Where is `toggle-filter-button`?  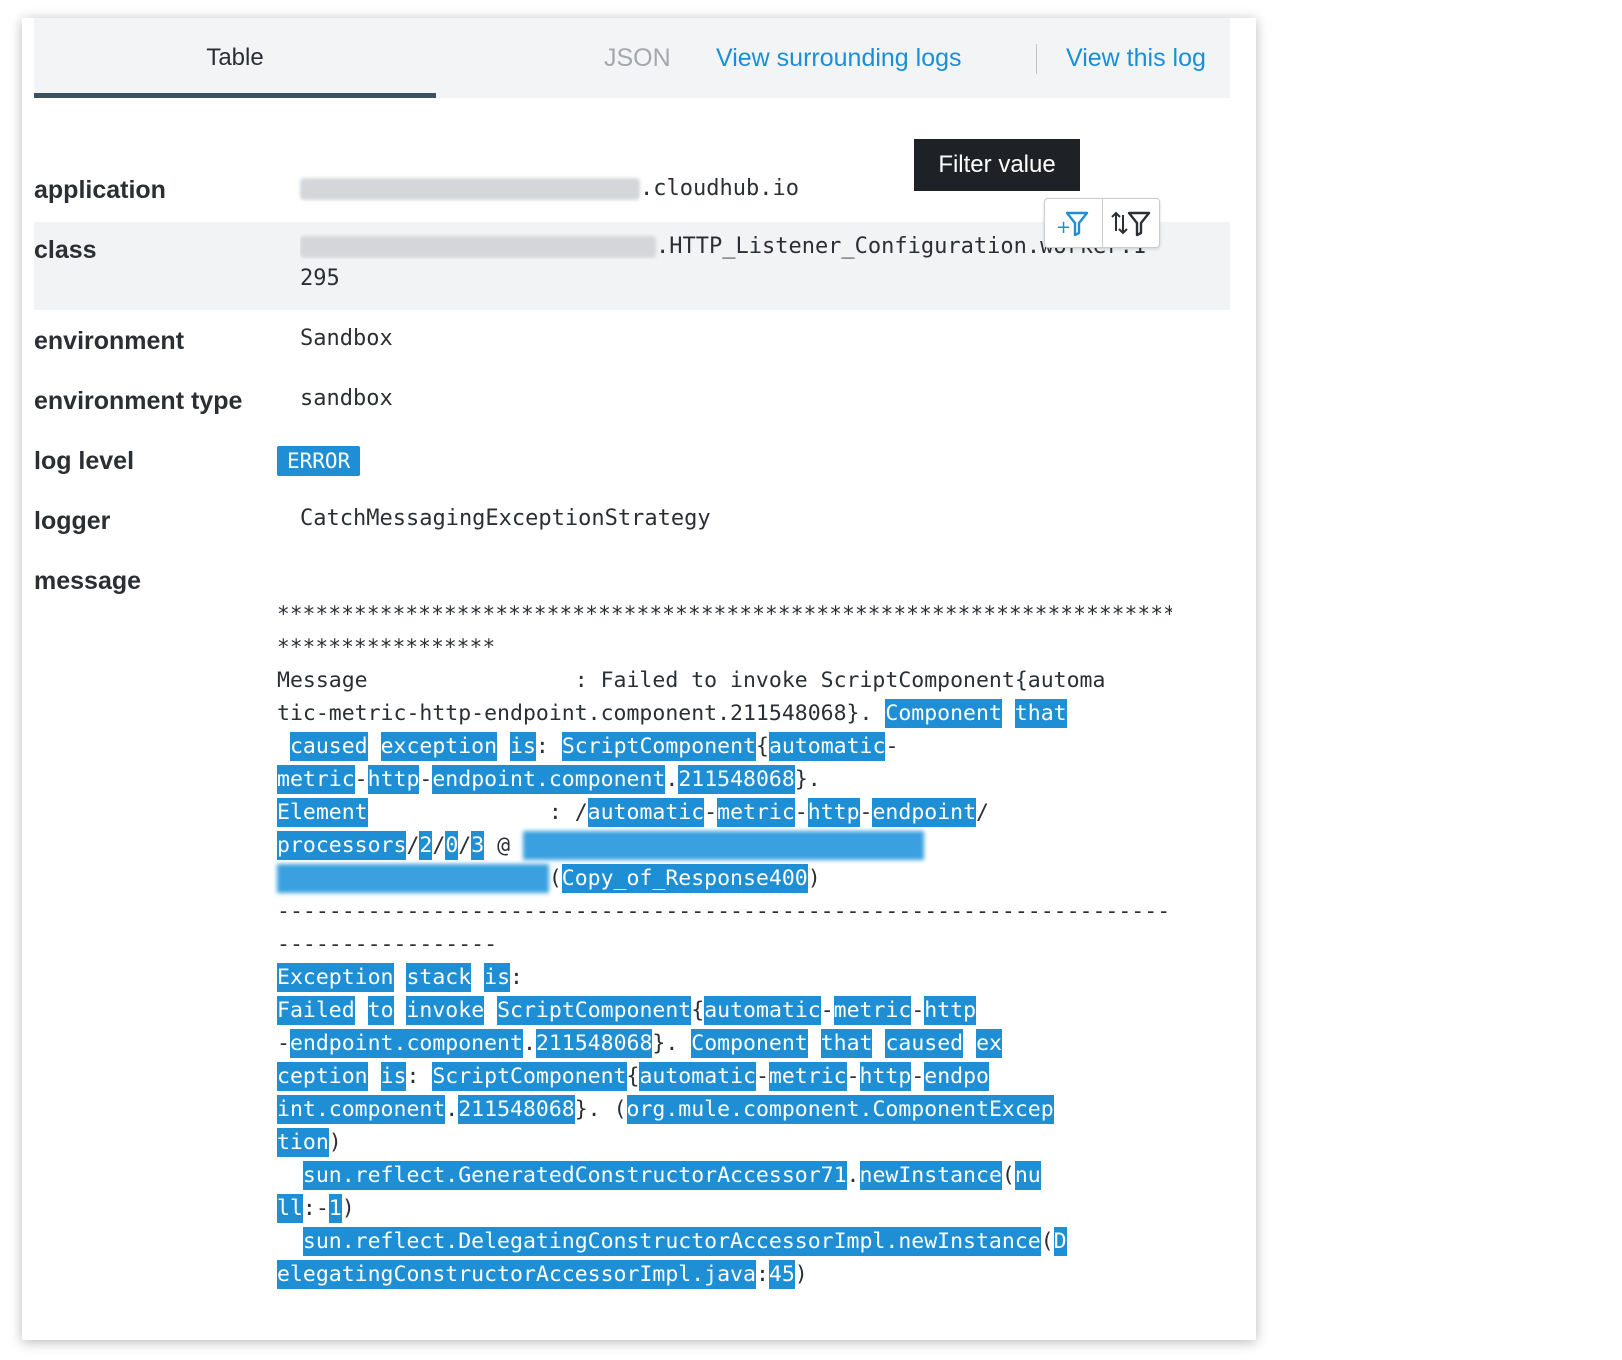
toggle-filter-button is located at coordinates (1130, 223).